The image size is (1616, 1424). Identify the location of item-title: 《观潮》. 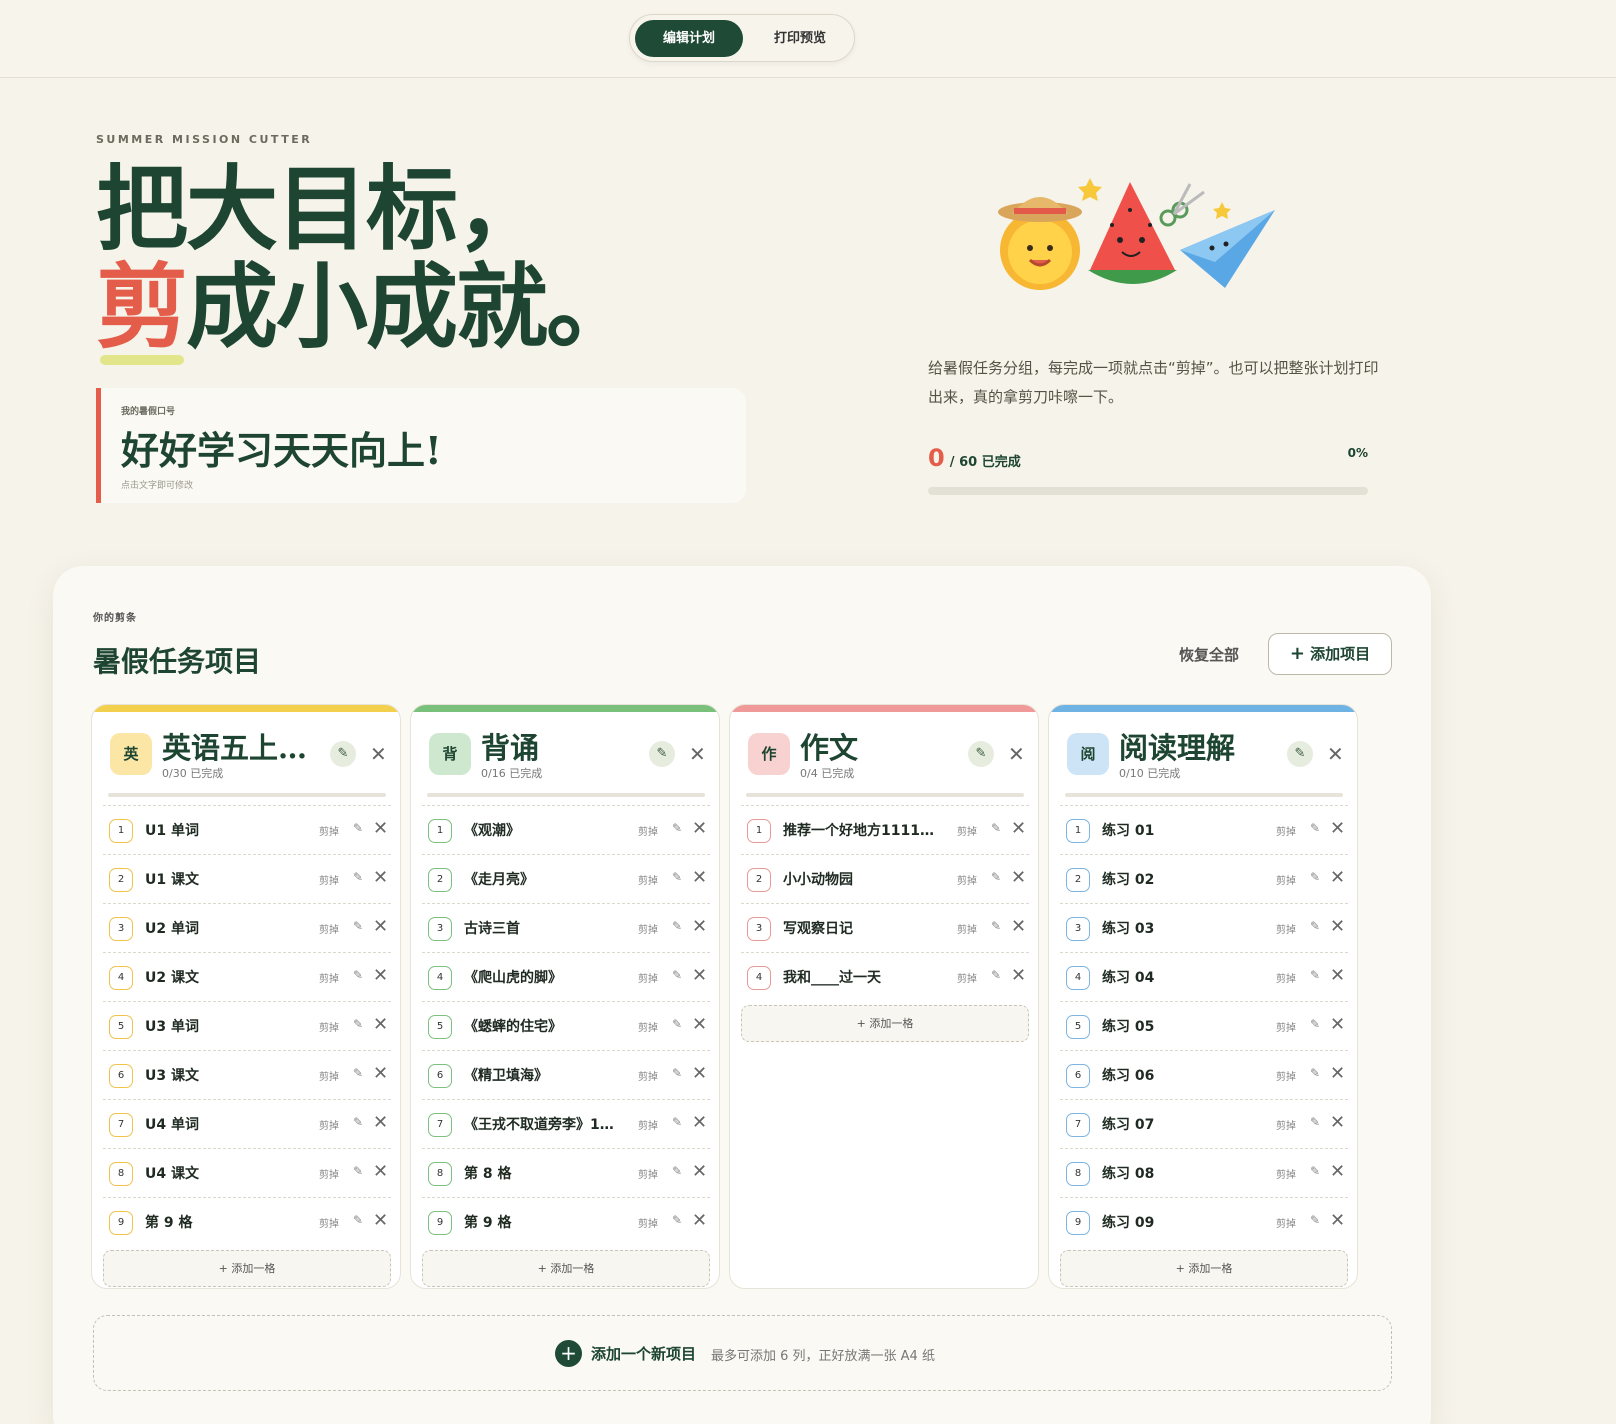
(543, 830).